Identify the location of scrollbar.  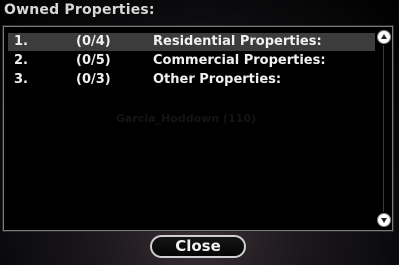
(384, 128).